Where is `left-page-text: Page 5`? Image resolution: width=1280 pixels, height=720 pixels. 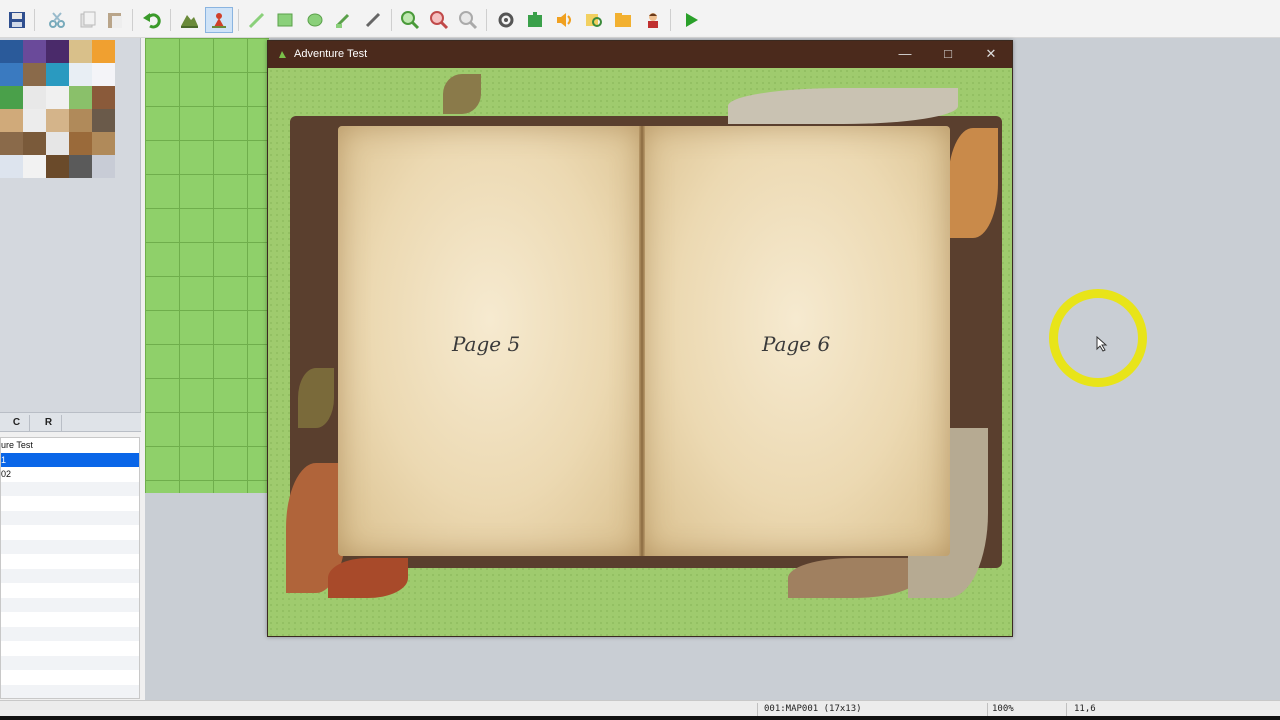
left-page-text: Page 5 is located at coordinates (486, 344).